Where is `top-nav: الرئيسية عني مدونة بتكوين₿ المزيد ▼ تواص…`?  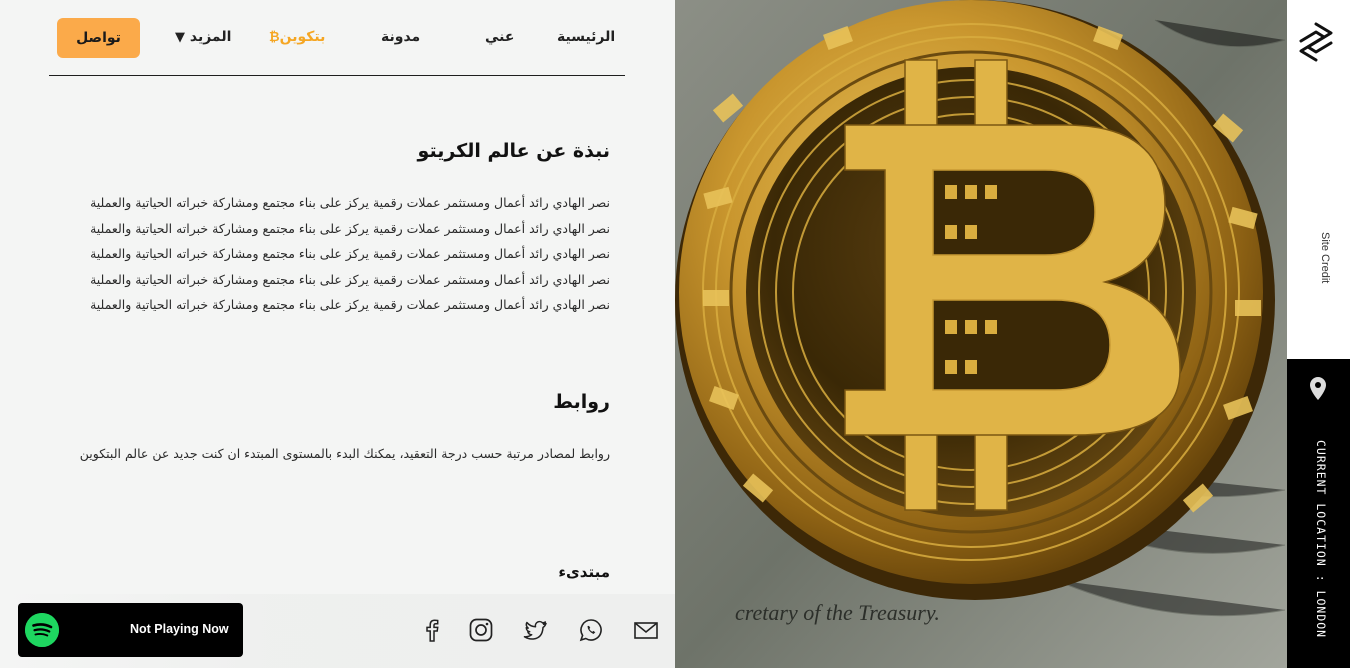 top-nav: الرئيسية عني مدونة بتكوين₿ المزيد ▼ تواص… is located at coordinates (337, 38).